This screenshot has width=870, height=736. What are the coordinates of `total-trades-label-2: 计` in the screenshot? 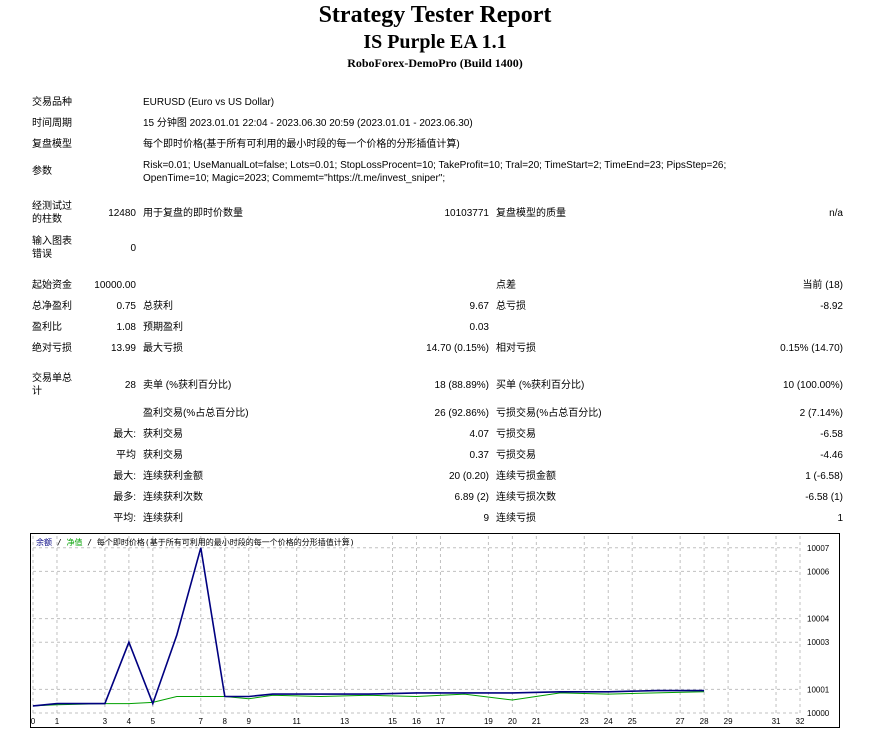 It's located at (37, 391).